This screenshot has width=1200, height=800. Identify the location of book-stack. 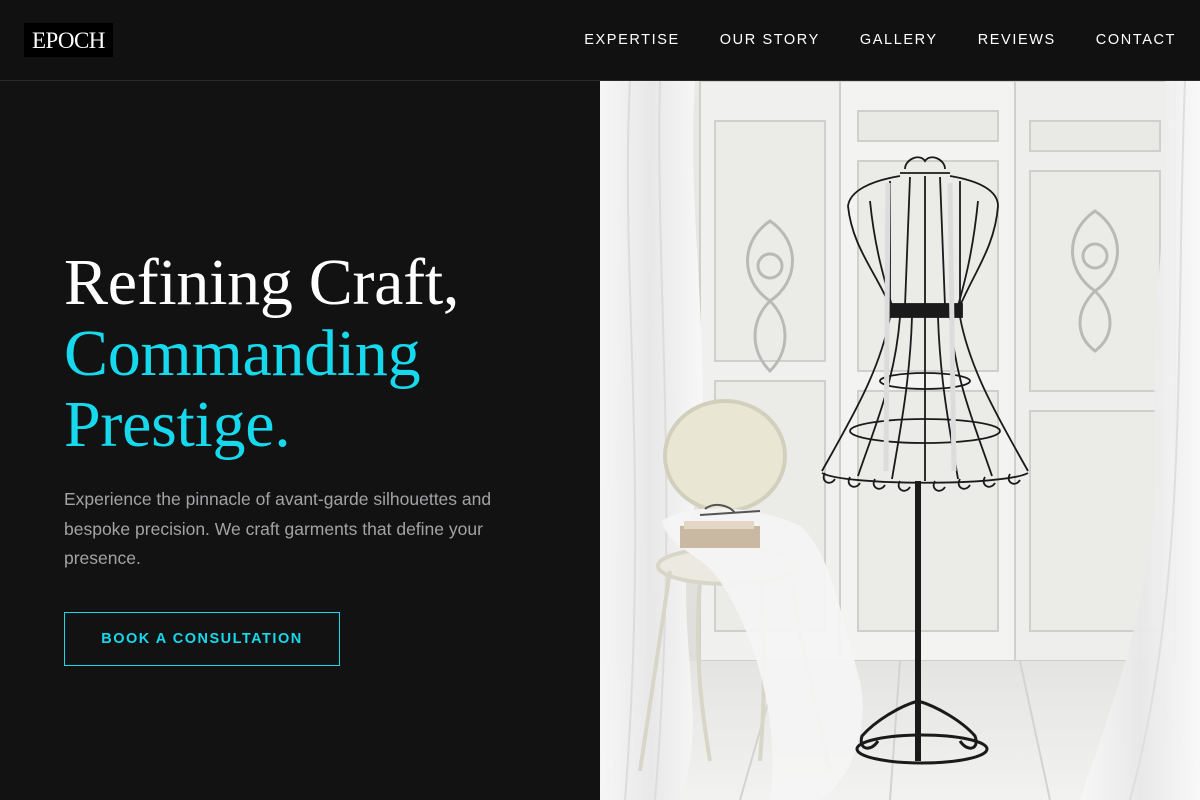
(720, 537).